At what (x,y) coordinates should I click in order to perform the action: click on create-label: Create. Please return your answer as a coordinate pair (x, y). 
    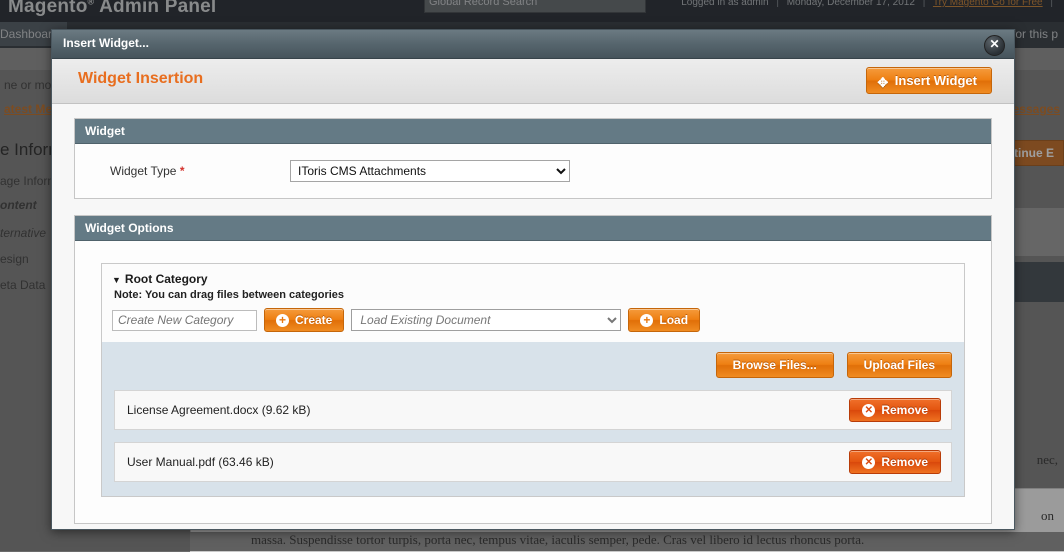
    Looking at the image, I should click on (314, 320).